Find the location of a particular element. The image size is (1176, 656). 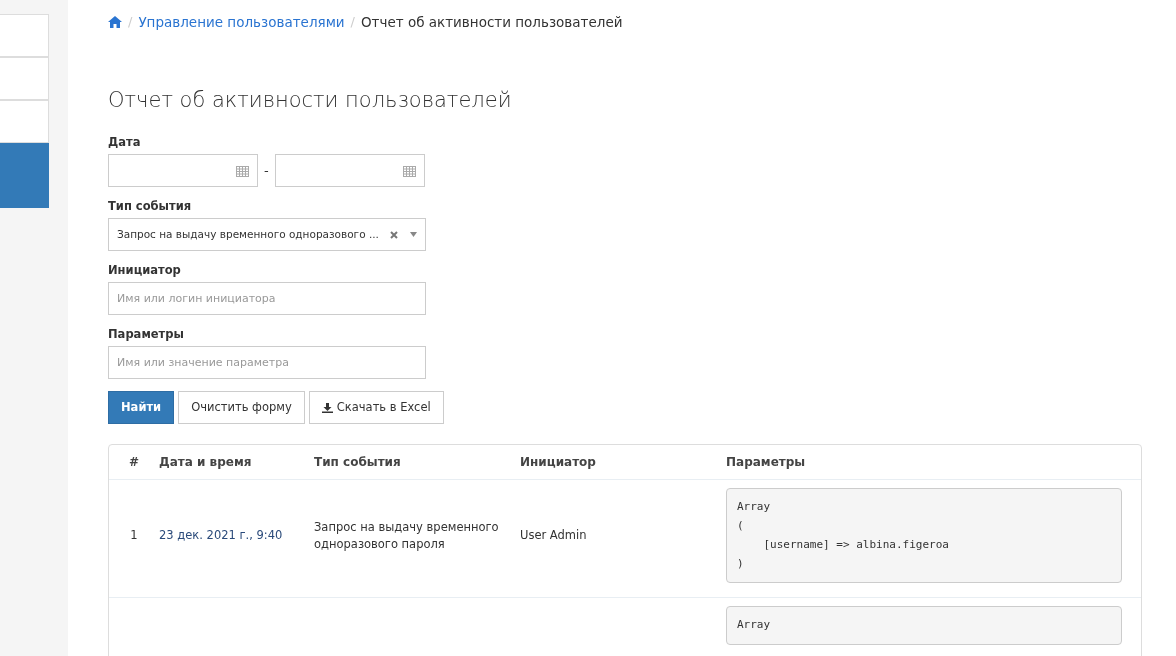

table-cell: 23 дек. 2021 г., 9:40 is located at coordinates (221, 535).